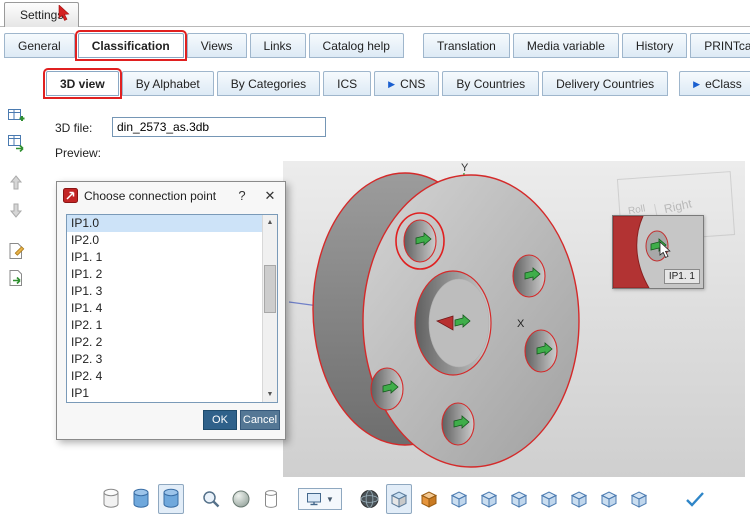 The width and height of the screenshot is (750, 525). Describe the element at coordinates (270, 289) in the screenshot. I see `scrollbar-thumb` at that location.